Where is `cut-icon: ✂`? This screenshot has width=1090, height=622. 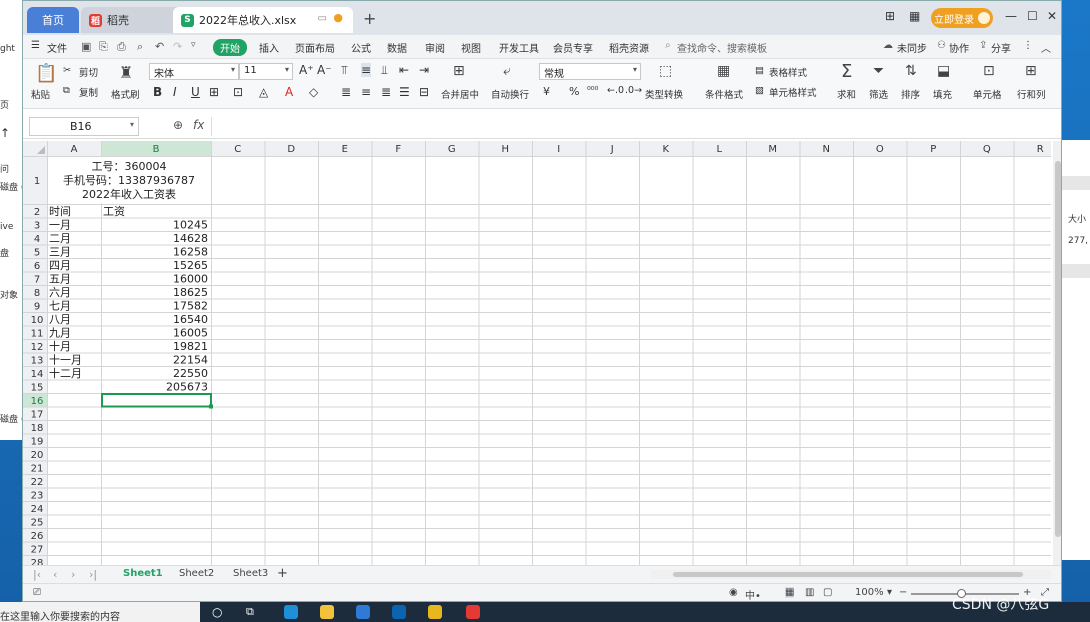 cut-icon: ✂ is located at coordinates (67, 70).